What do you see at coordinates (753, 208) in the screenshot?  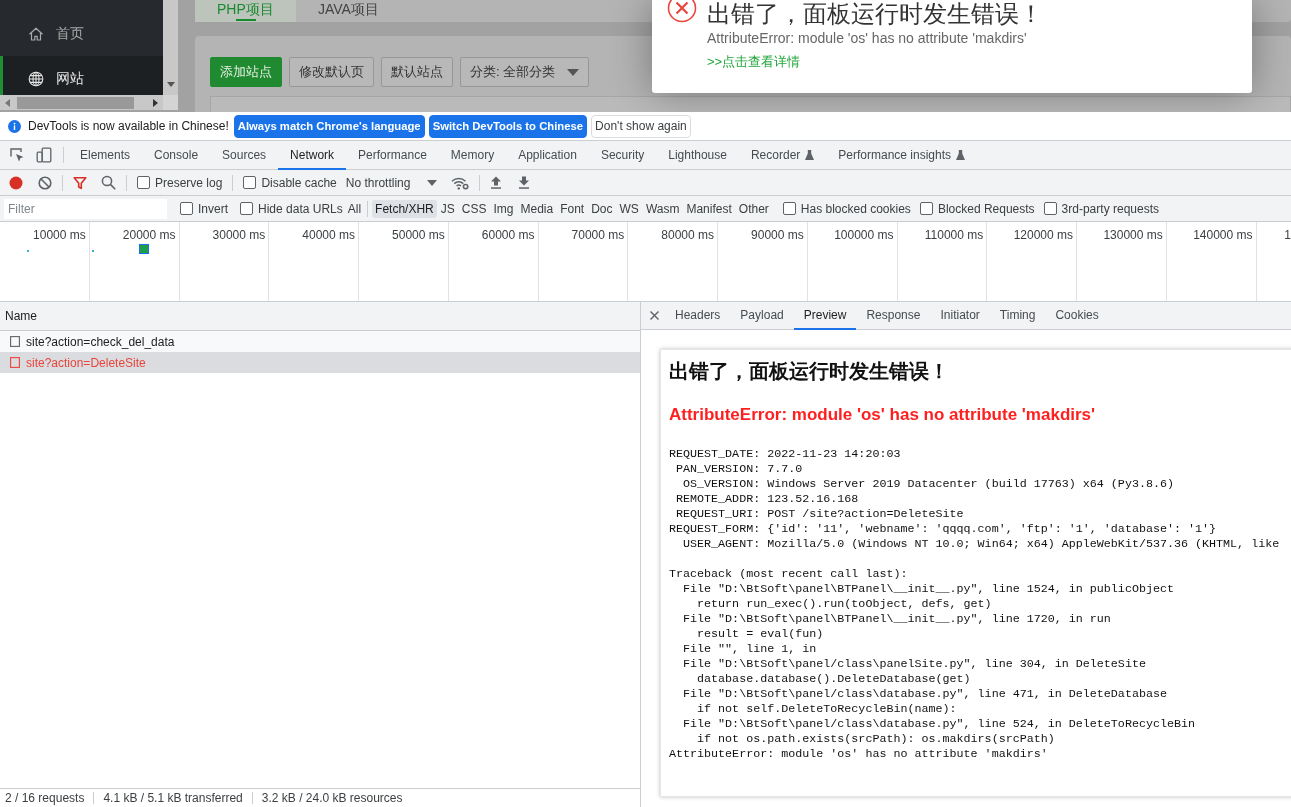 I see `type-filter: Other` at bounding box center [753, 208].